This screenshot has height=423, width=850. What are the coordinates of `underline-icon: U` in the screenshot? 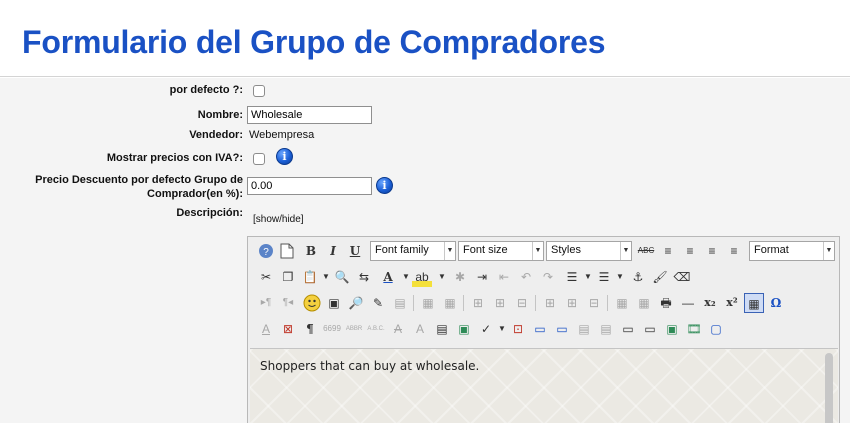 It's located at (355, 251).